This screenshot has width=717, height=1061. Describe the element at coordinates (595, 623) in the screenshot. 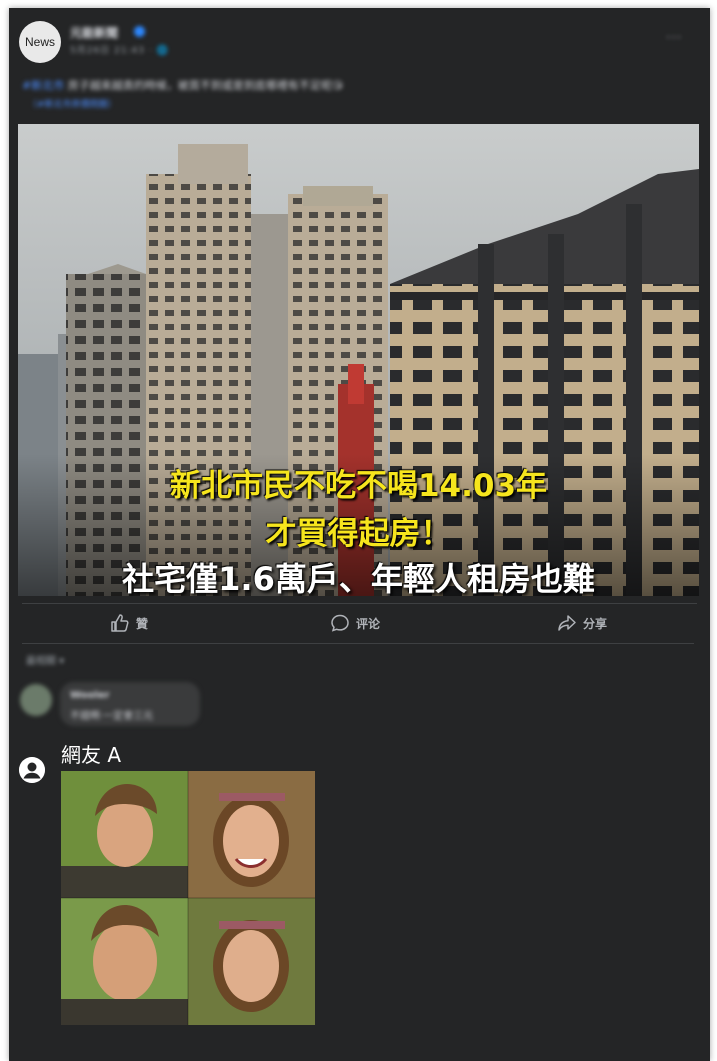

I see `share-label: 分享` at that location.